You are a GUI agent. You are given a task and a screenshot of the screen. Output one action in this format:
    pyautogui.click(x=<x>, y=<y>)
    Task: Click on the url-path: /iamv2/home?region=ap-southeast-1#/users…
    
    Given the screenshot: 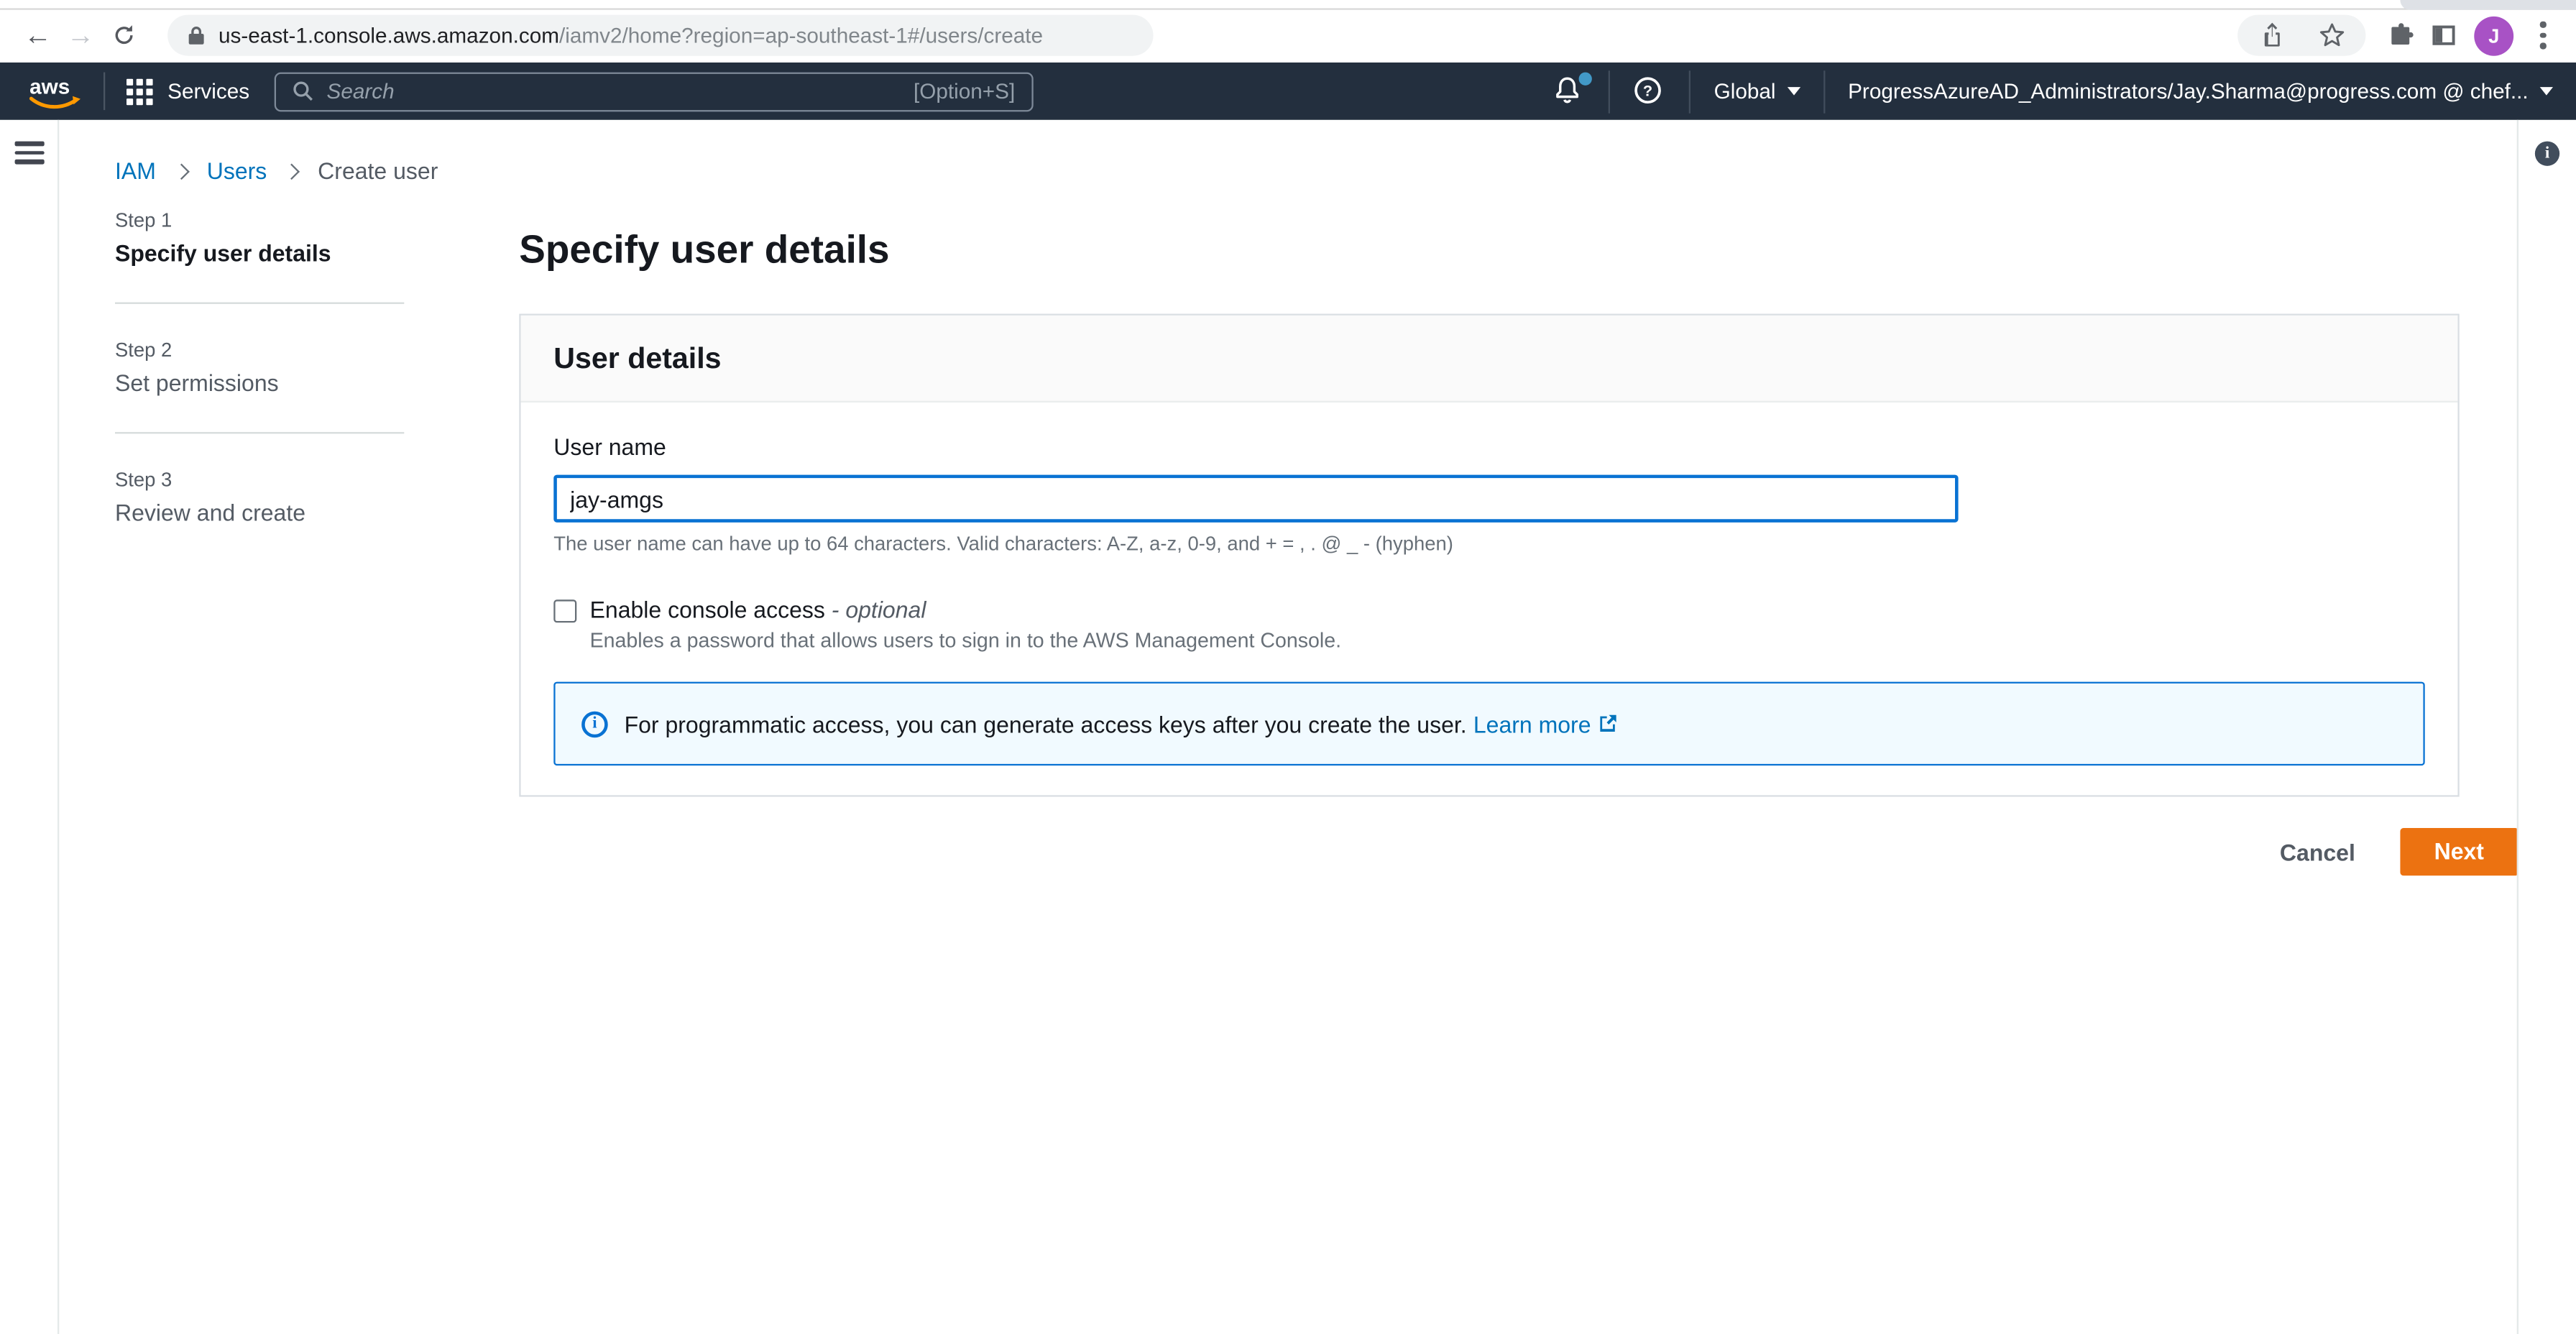 What is the action you would take?
    pyautogui.click(x=801, y=35)
    